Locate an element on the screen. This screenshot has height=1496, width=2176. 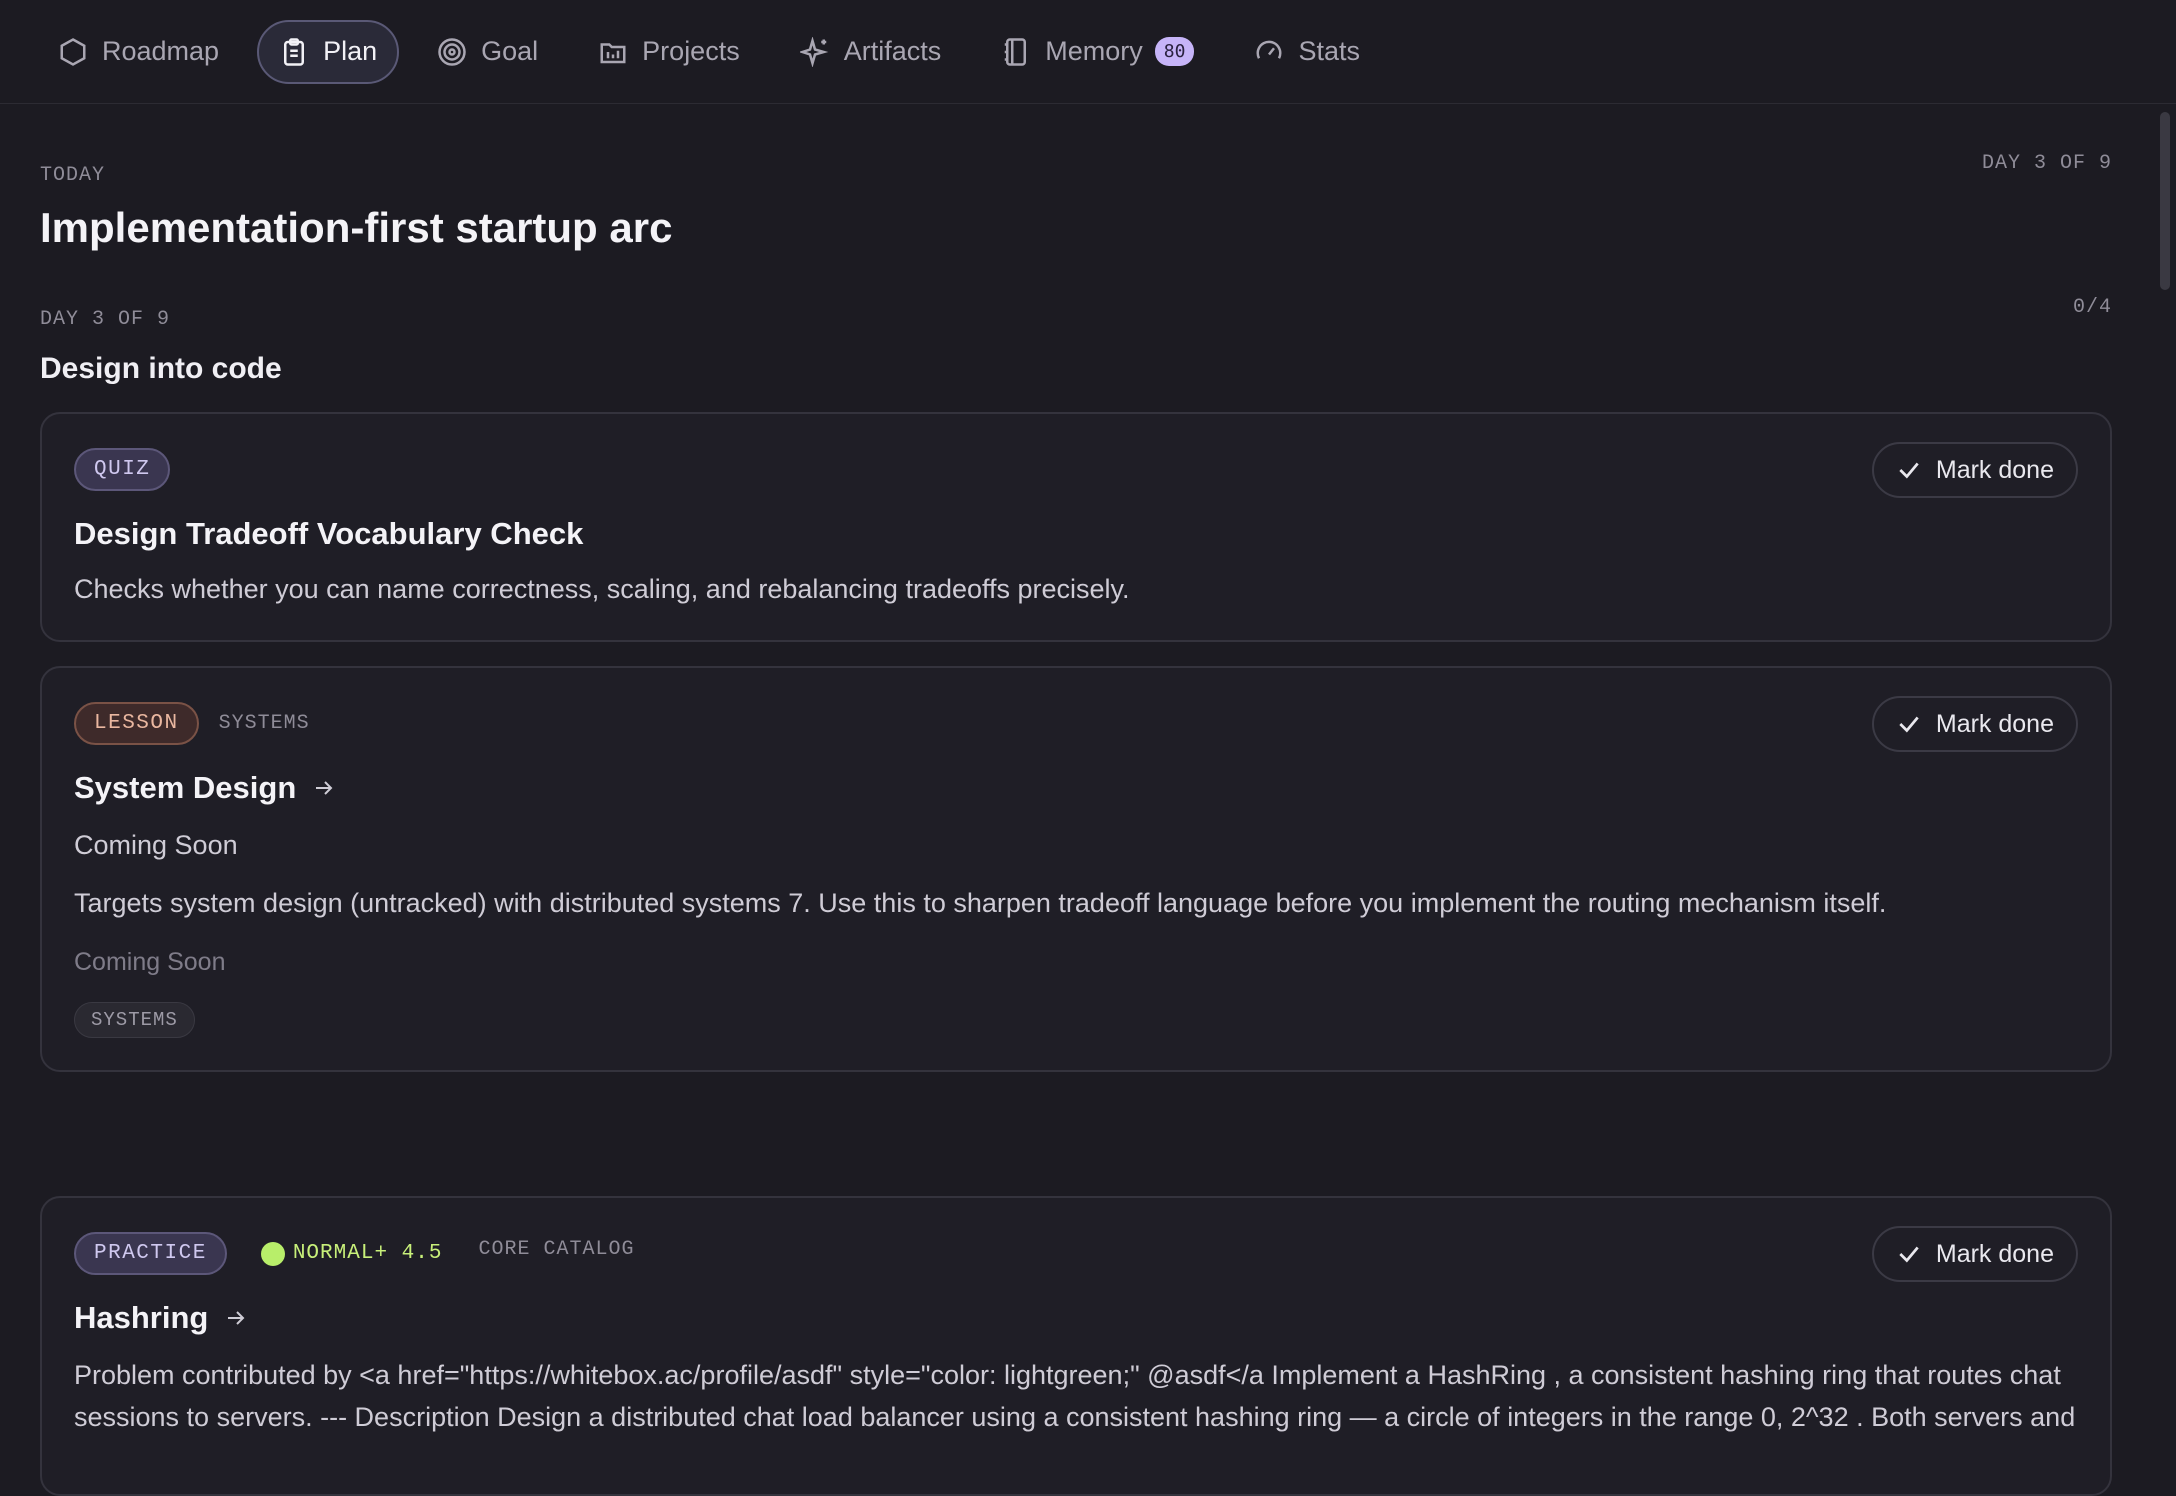
nav-label: Artifacts is located at coordinates (892, 51).